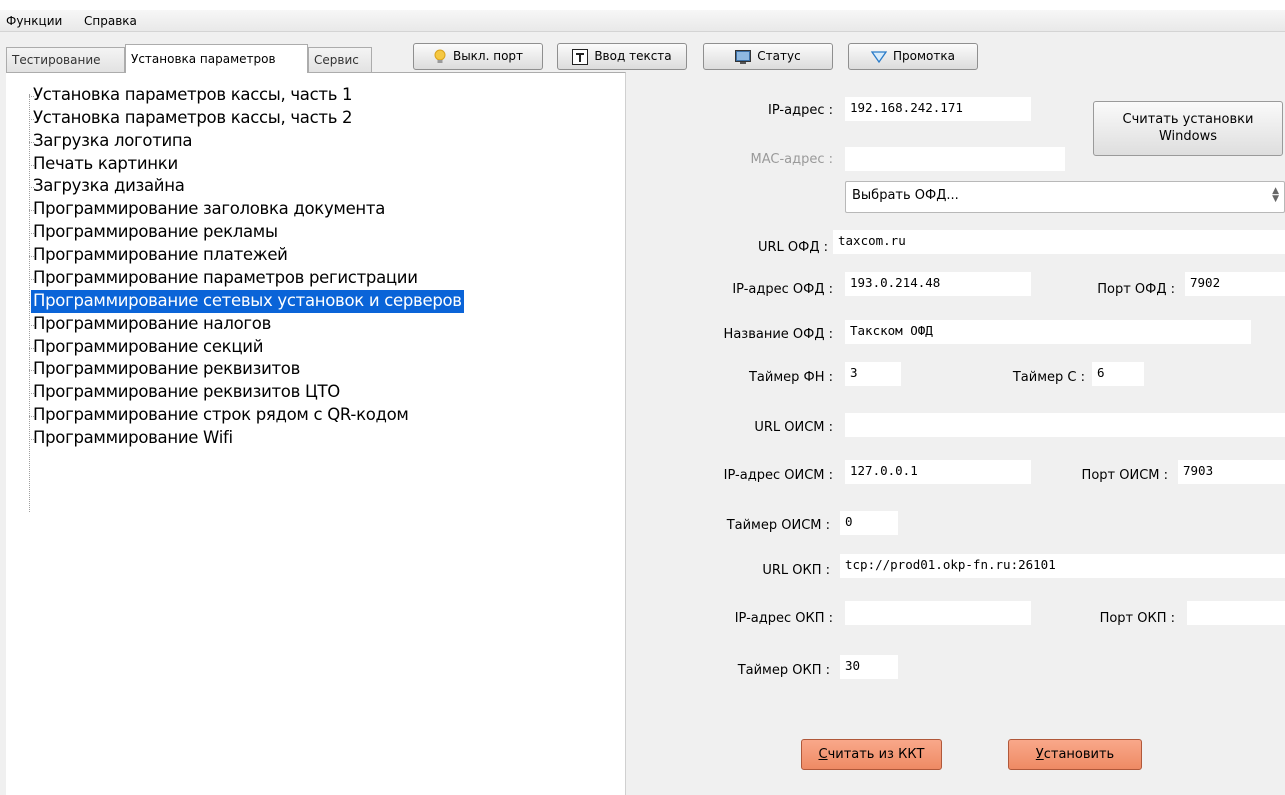 This screenshot has width=1285, height=795. Describe the element at coordinates (29, 303) in the screenshot. I see `tree-connector` at that location.